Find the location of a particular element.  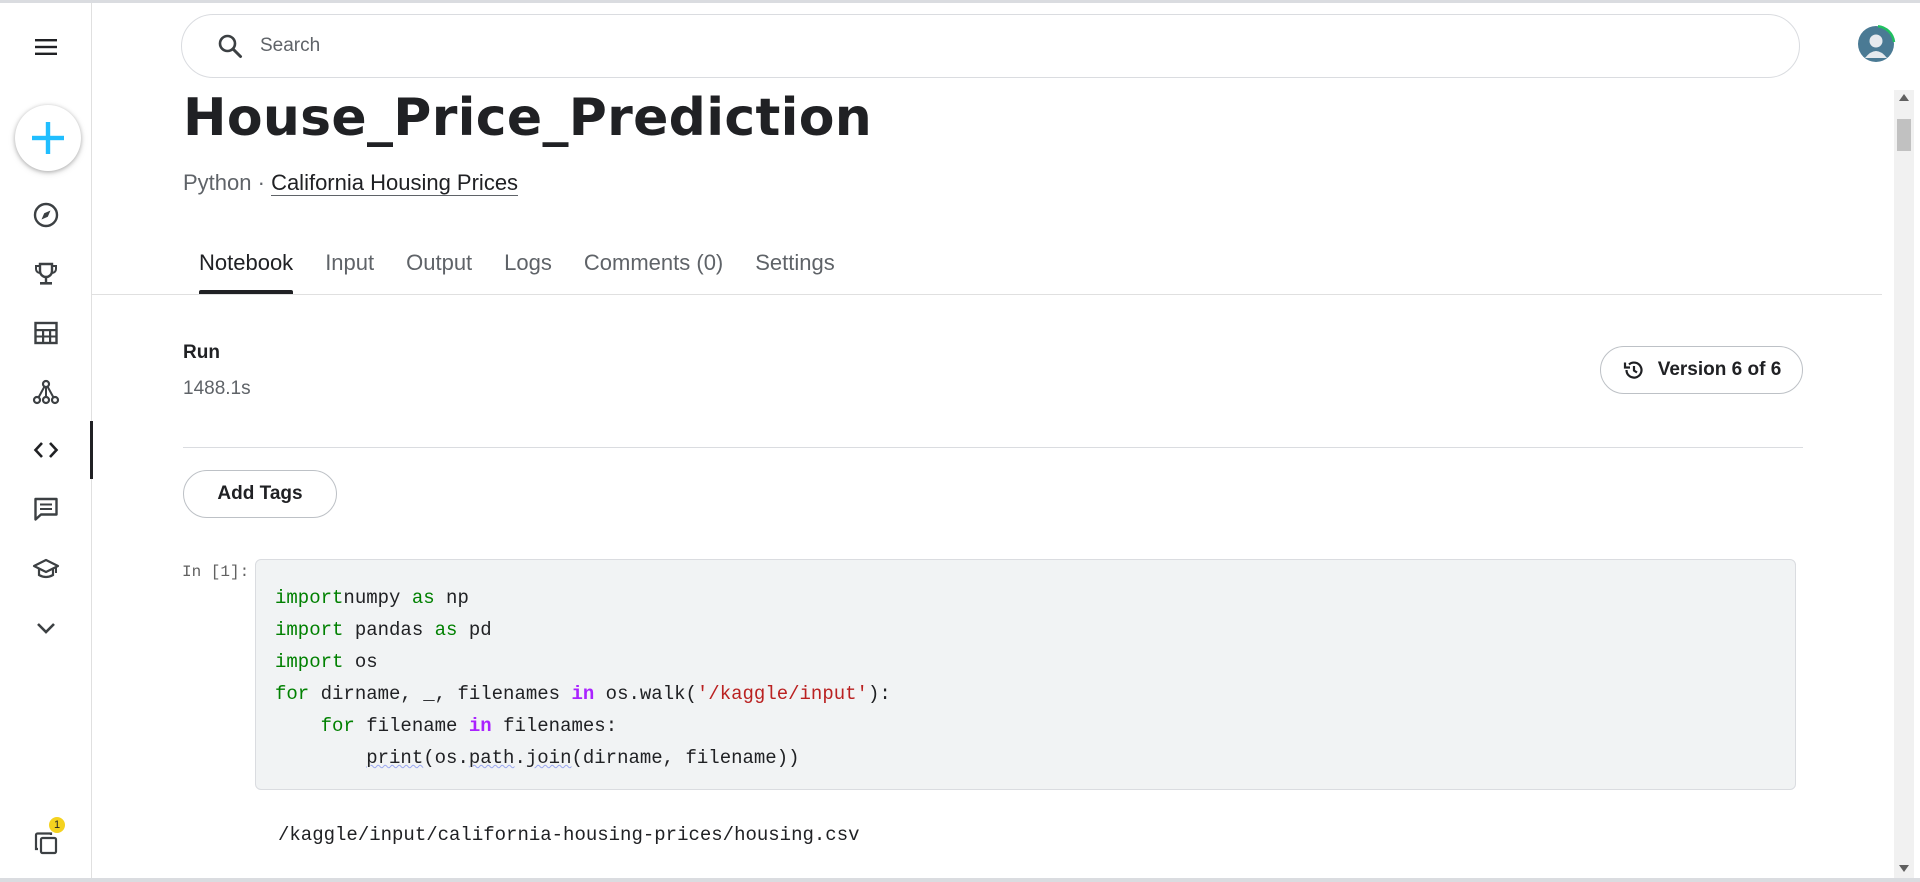

version-button: Version 6 of 6 is located at coordinates (1701, 370).